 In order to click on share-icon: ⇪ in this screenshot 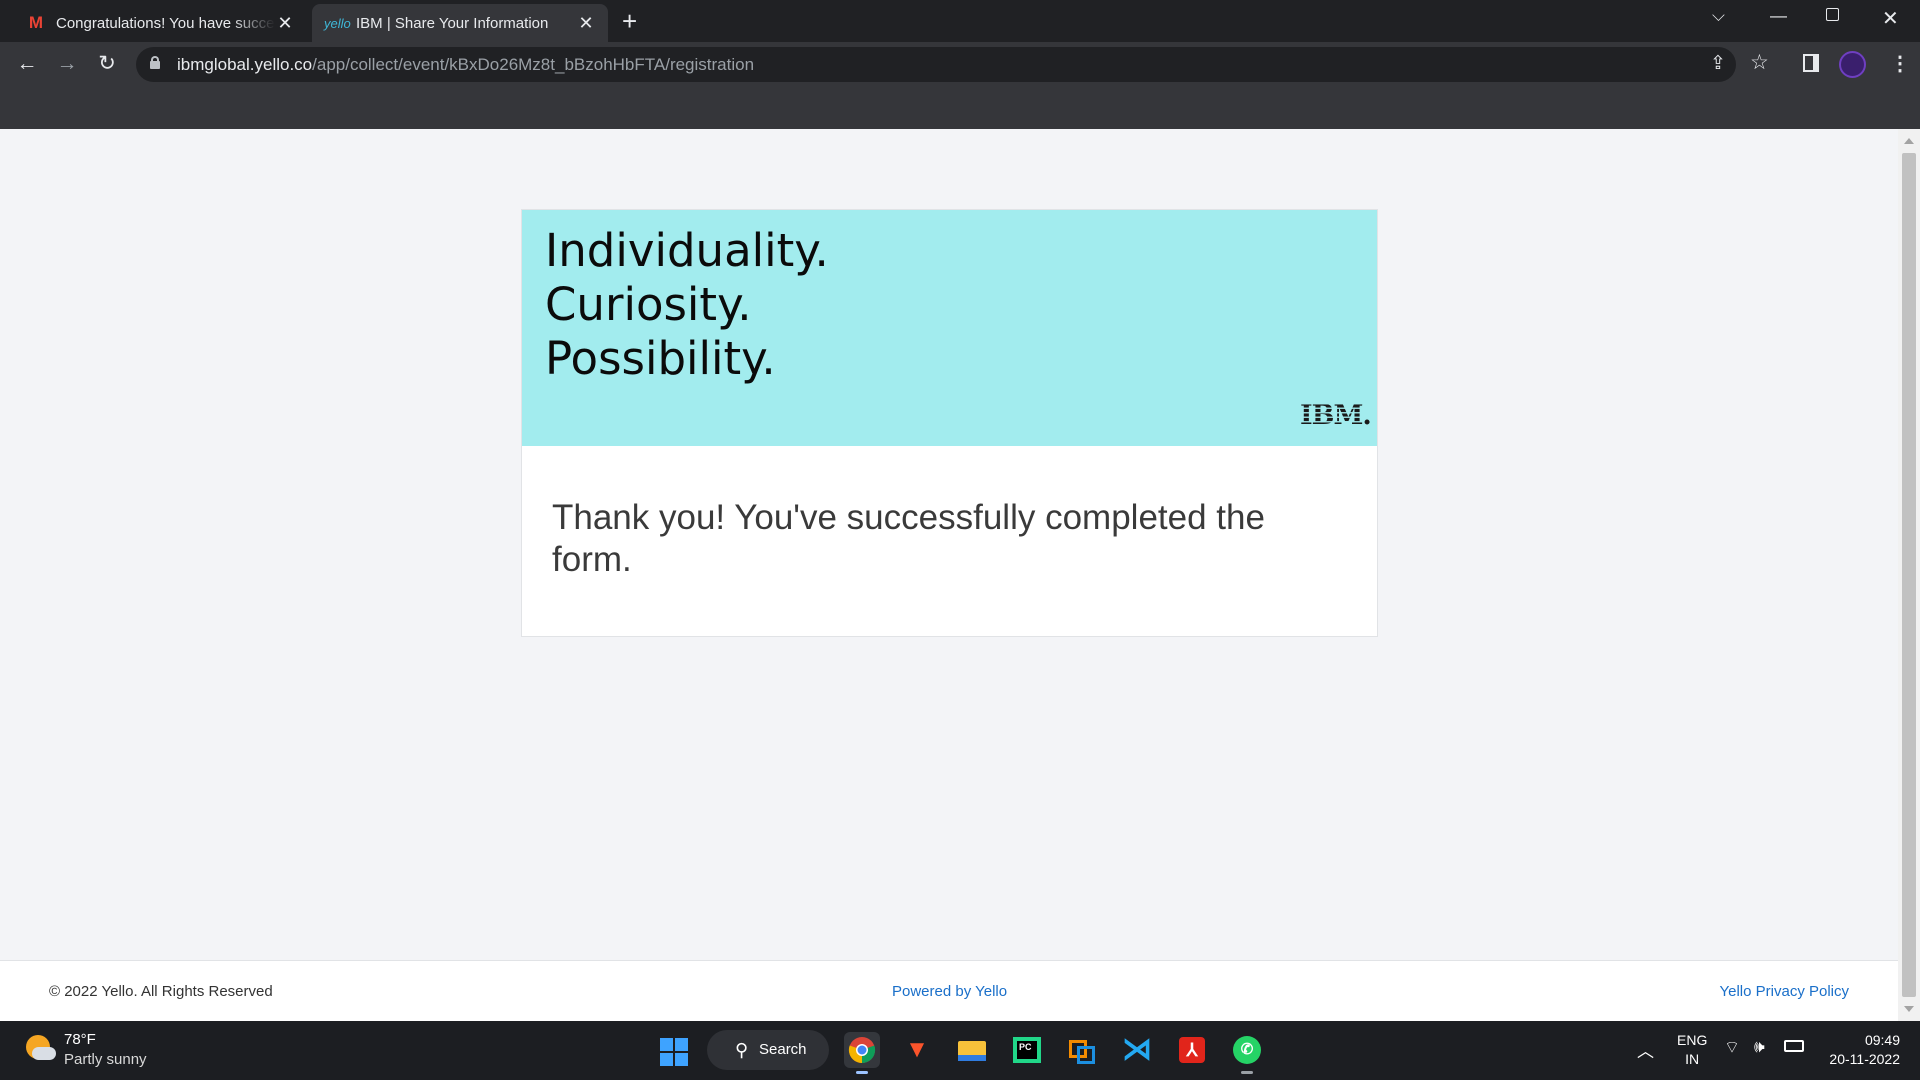, I will do `click(1718, 63)`.